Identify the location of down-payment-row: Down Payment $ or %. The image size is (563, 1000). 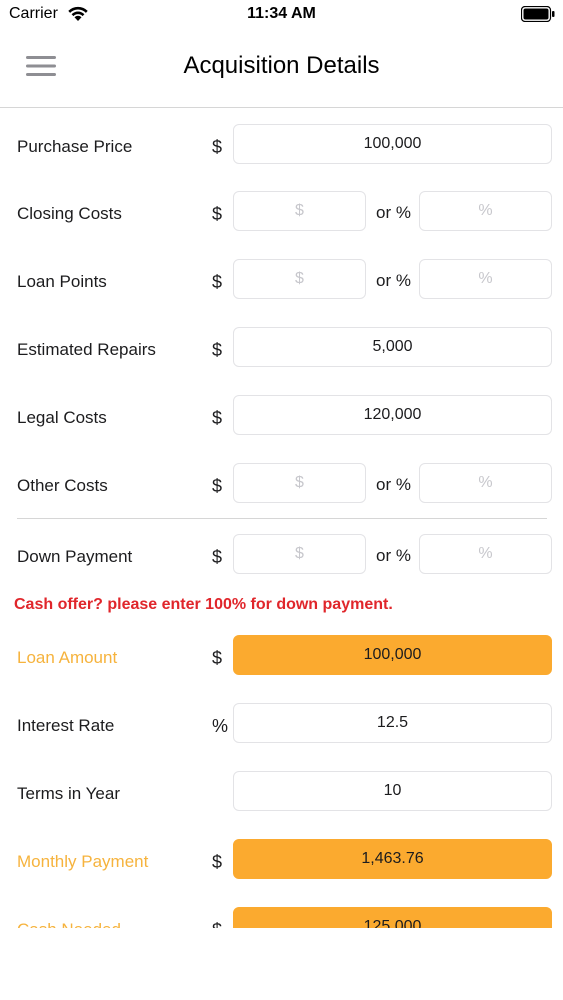
(281, 556).